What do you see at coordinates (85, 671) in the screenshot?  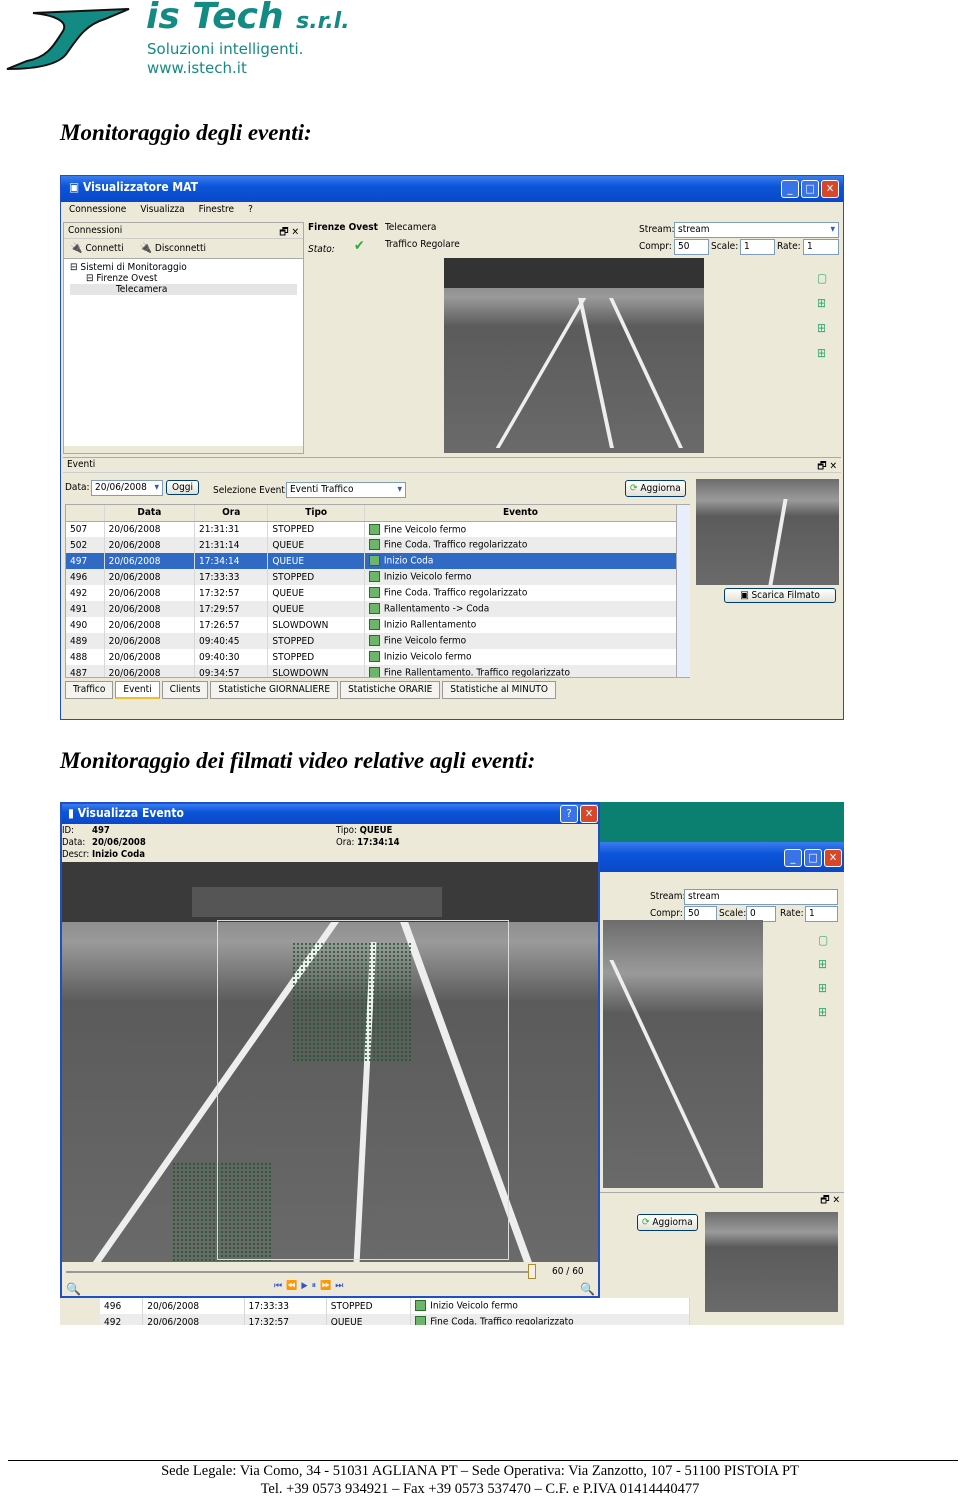 I see `table-cell: 487` at bounding box center [85, 671].